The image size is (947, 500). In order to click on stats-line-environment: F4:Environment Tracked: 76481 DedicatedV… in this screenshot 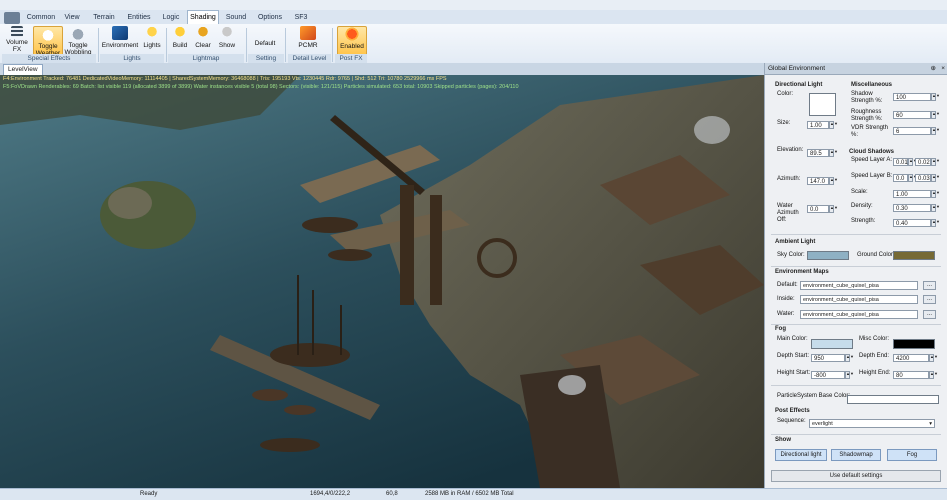, I will do `click(225, 79)`.